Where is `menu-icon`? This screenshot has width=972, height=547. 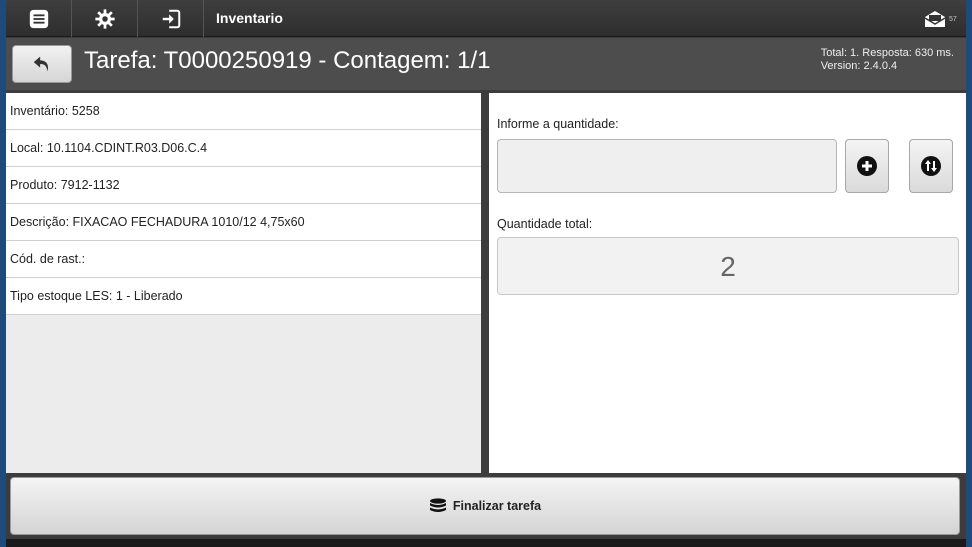
menu-icon is located at coordinates (38, 18).